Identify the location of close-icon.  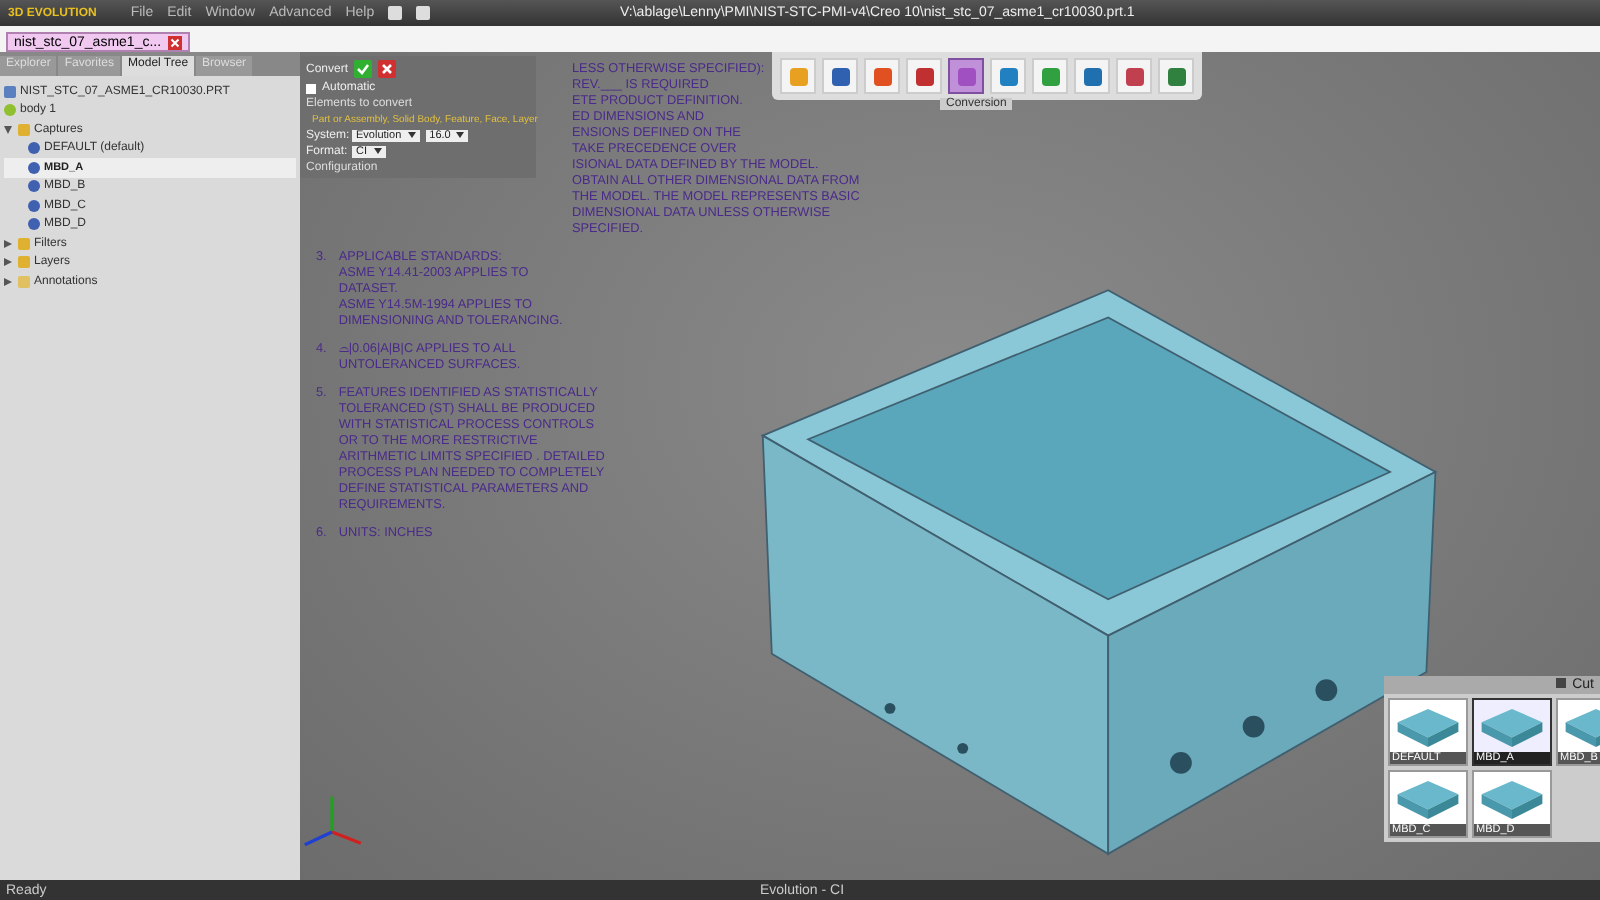
(174, 42).